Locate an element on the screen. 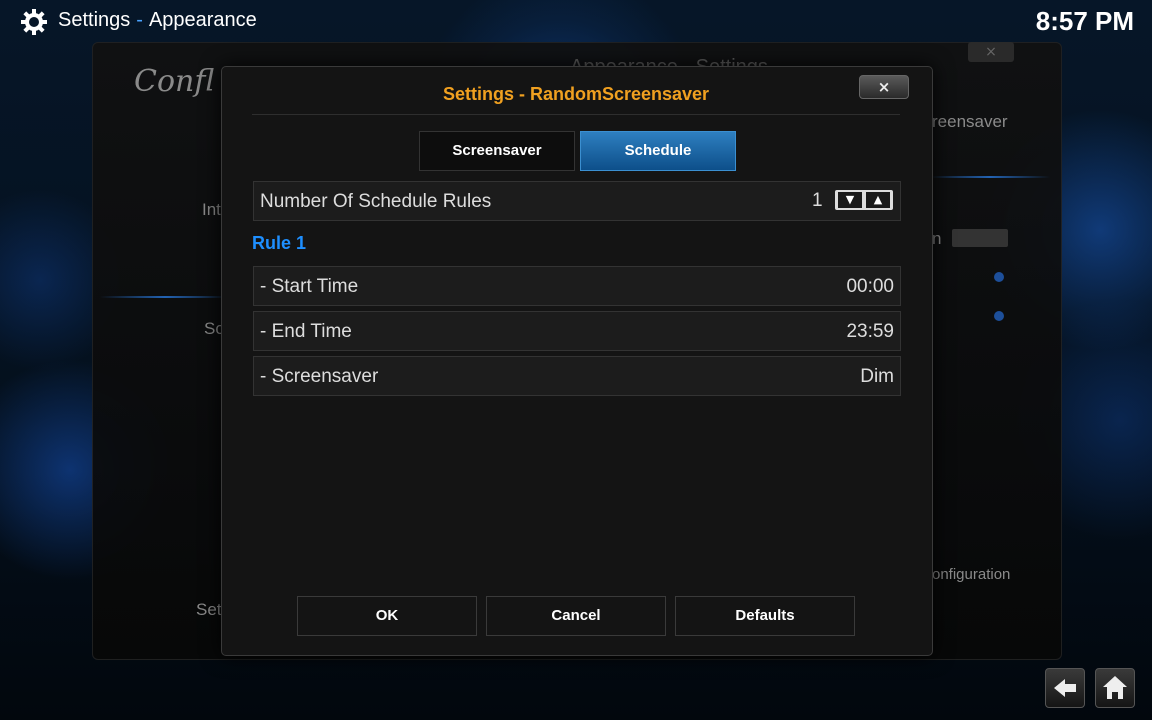  back-button is located at coordinates (1065, 688).